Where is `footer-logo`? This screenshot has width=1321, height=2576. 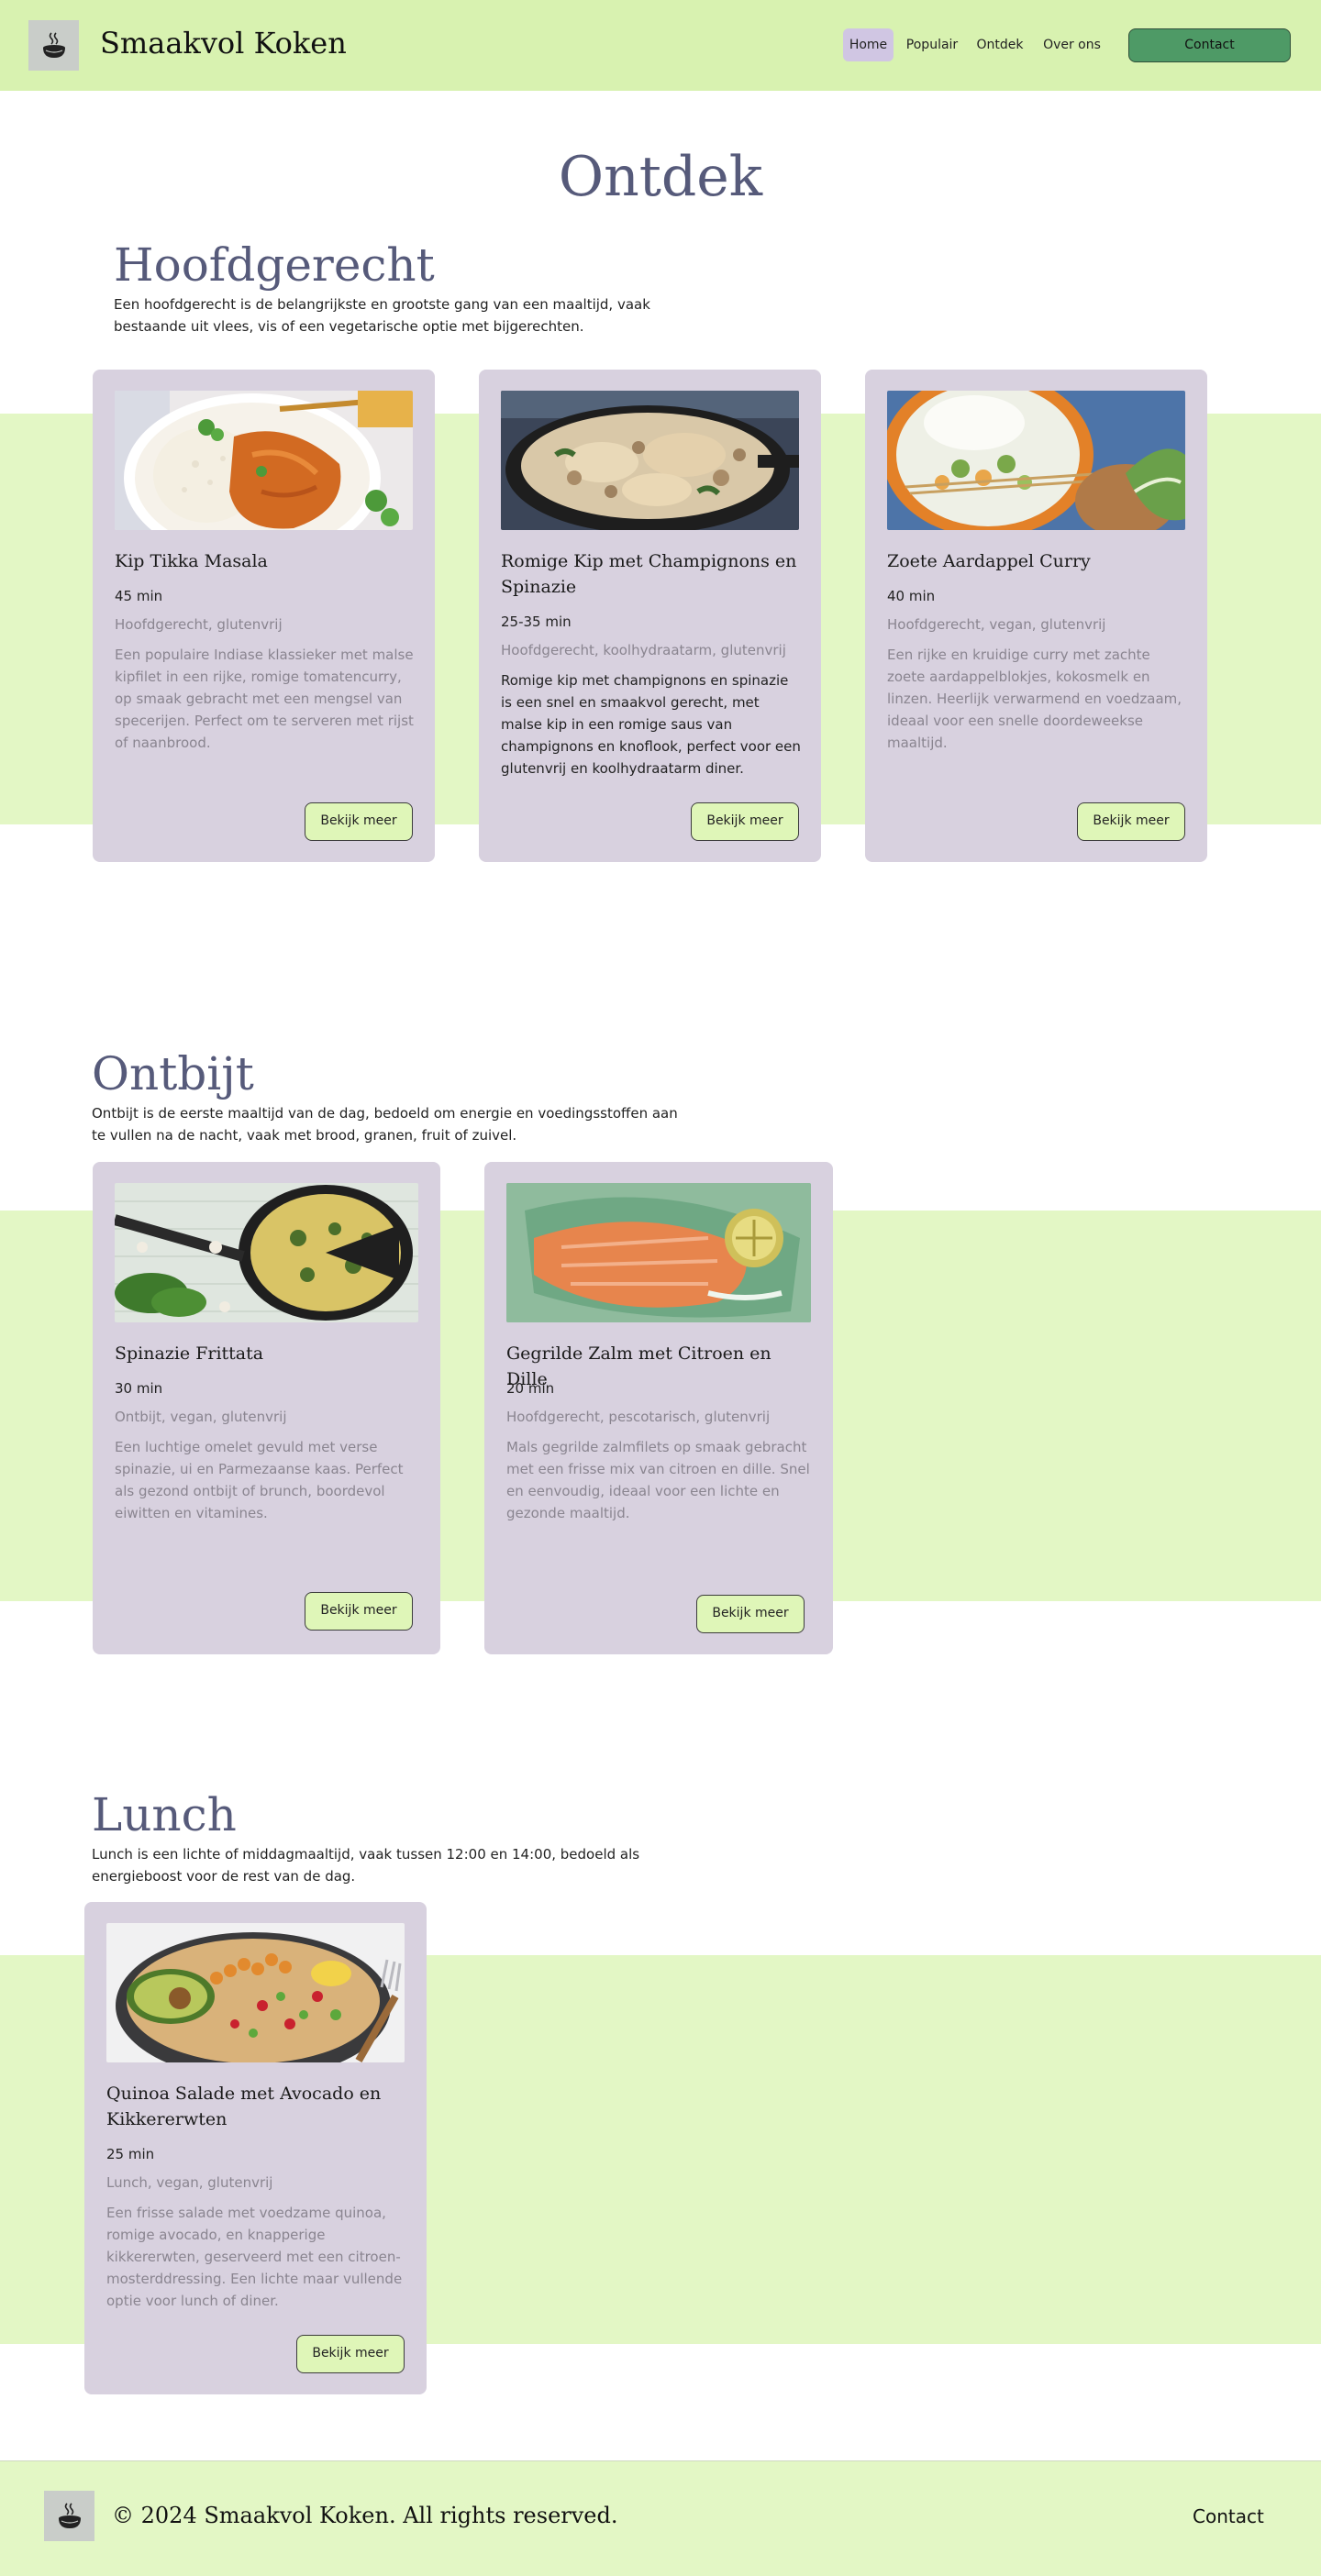
footer-logo is located at coordinates (69, 2516).